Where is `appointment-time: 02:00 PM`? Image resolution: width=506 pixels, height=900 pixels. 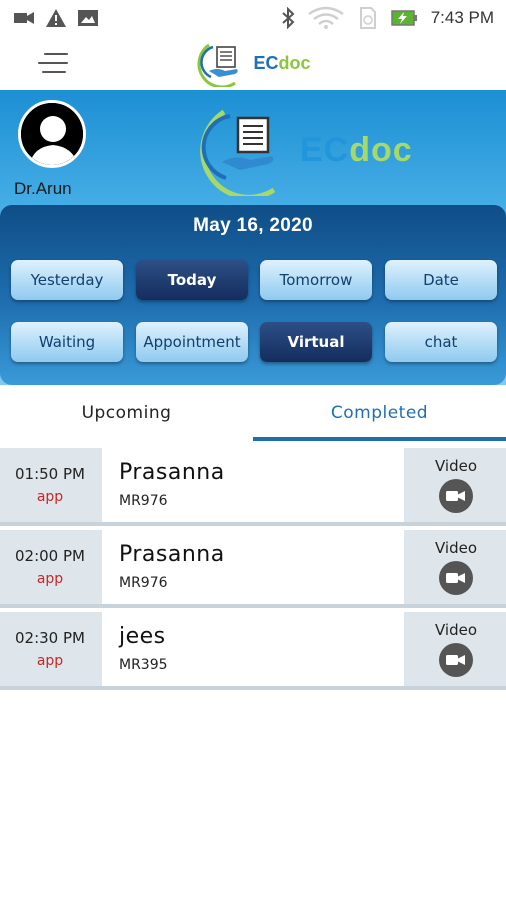
appointment-time: 02:00 PM is located at coordinates (50, 556).